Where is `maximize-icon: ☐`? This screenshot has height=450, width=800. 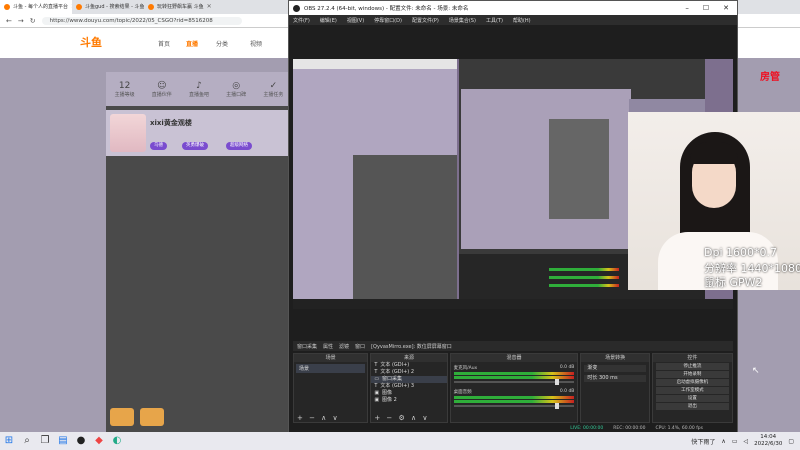 maximize-icon: ☐ is located at coordinates (706, 8).